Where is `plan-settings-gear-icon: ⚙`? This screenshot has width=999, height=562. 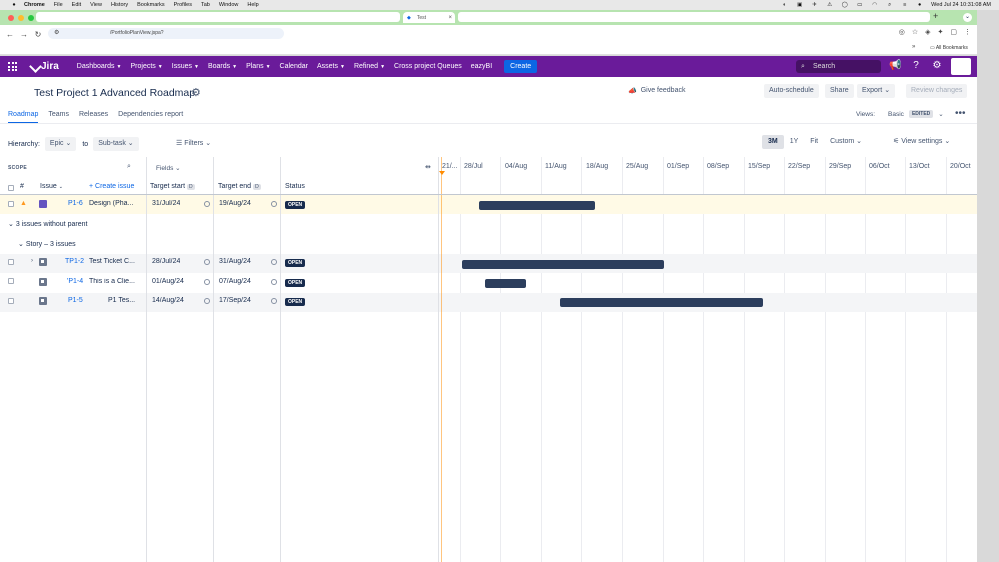
plan-settings-gear-icon: ⚙ is located at coordinates (196, 92).